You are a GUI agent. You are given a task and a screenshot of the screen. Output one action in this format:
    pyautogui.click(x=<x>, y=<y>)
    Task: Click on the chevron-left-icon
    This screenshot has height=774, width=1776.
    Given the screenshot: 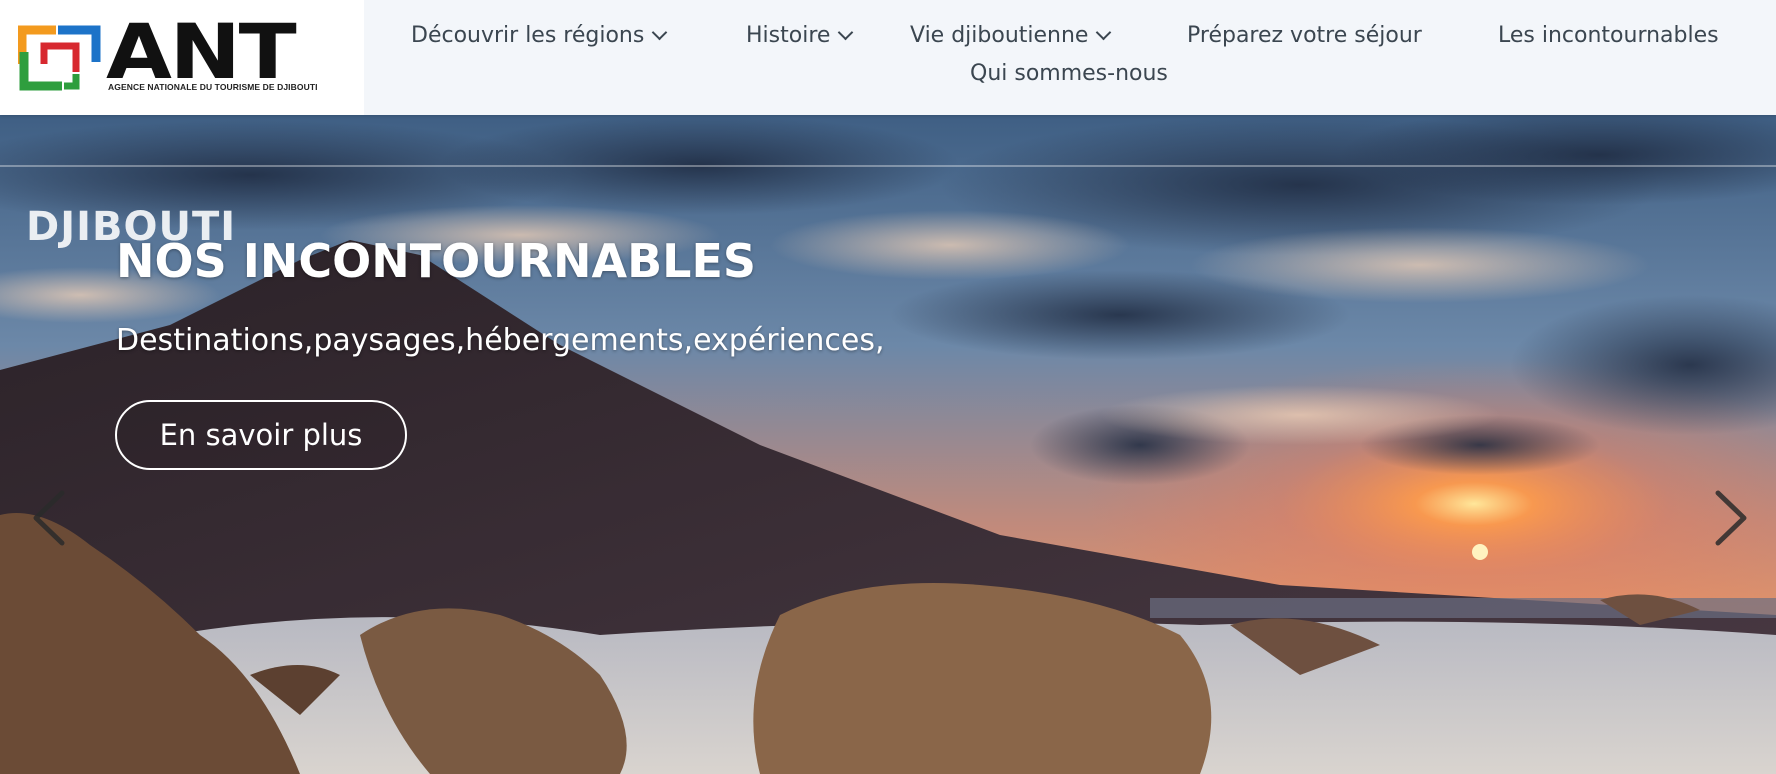 What is the action you would take?
    pyautogui.click(x=49, y=518)
    